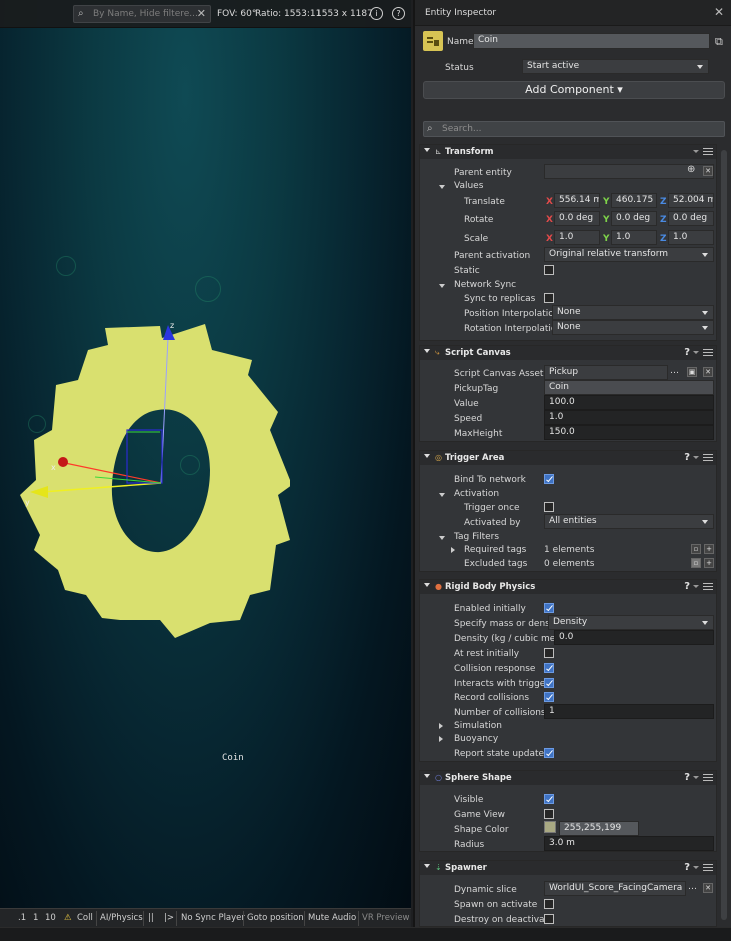 This screenshot has height=941, width=731. Describe the element at coordinates (634, 200) in the screenshot. I see `translate-y: 460.175 m` at that location.